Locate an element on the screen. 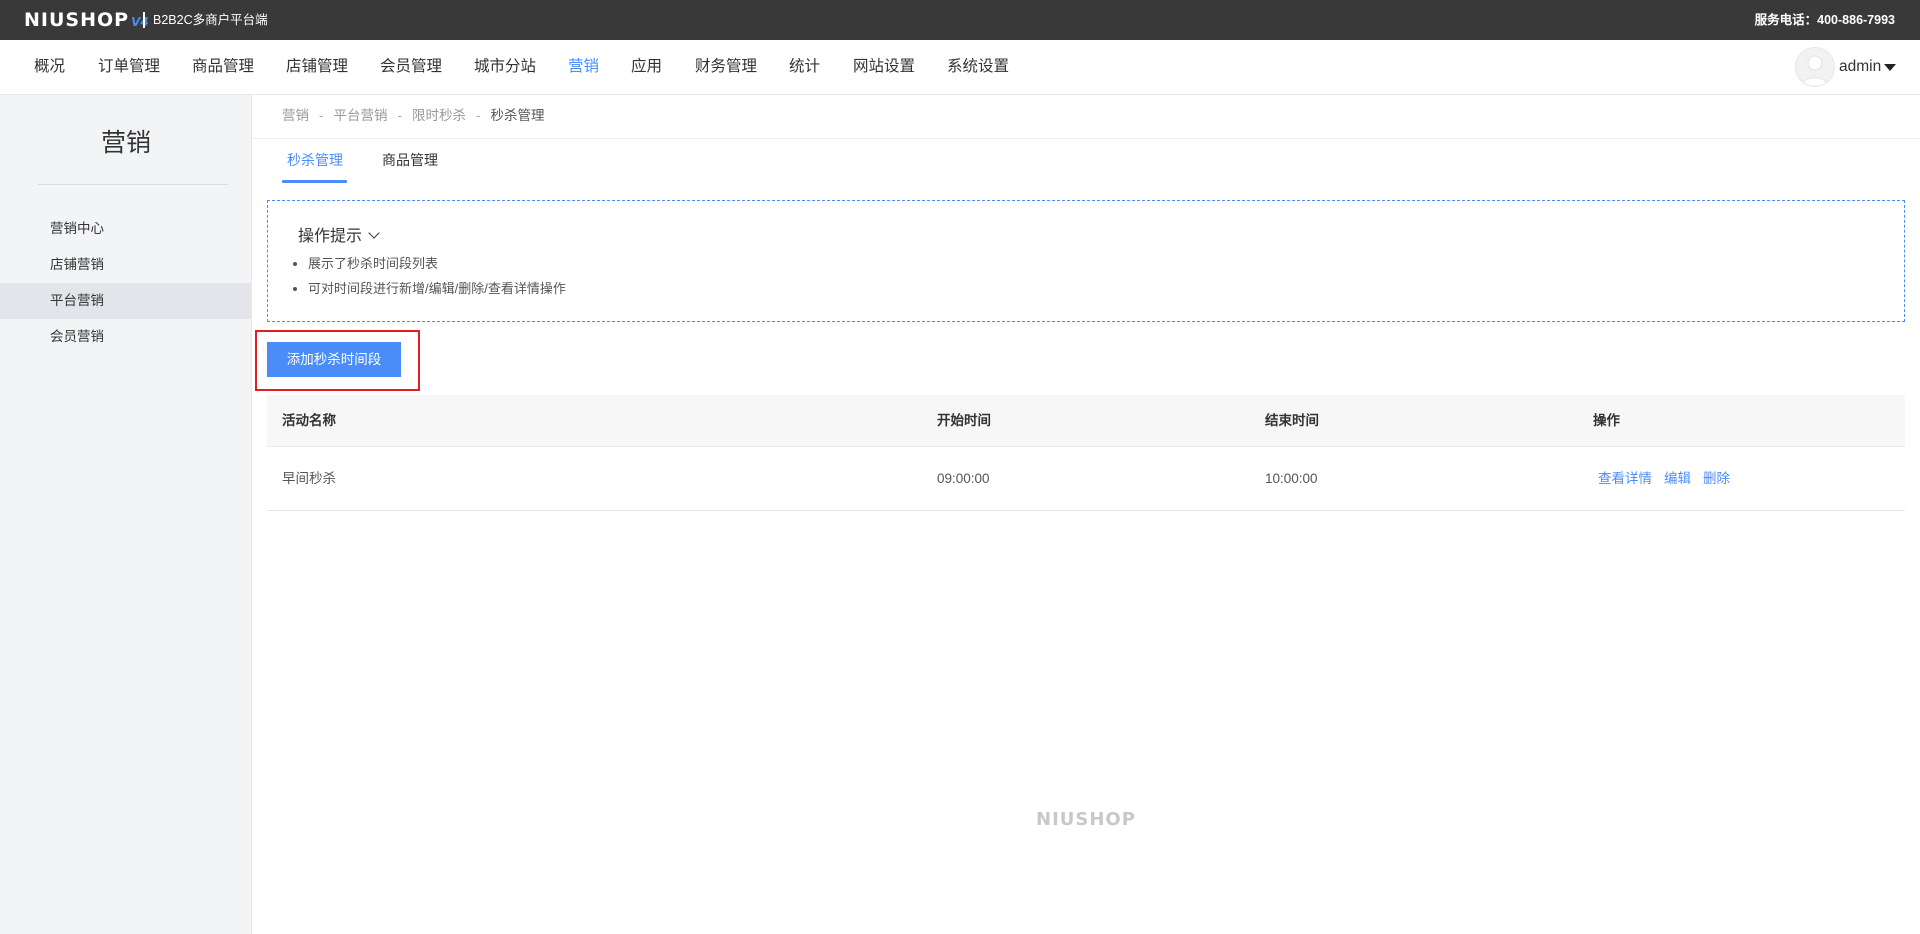 This screenshot has height=934, width=1920. nav-item-members: 会员管理 is located at coordinates (411, 67).